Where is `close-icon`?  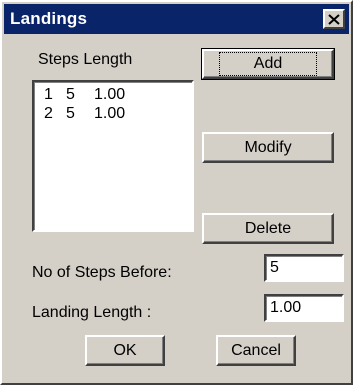 close-icon is located at coordinates (334, 19).